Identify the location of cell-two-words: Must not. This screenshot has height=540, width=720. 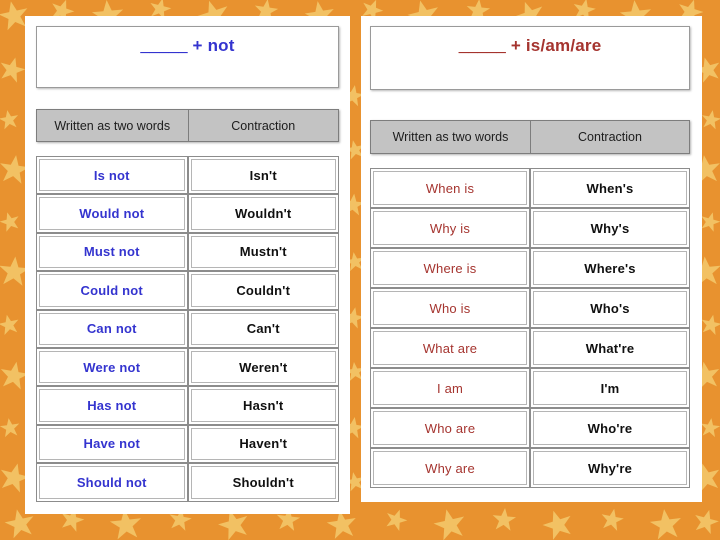
(112, 252).